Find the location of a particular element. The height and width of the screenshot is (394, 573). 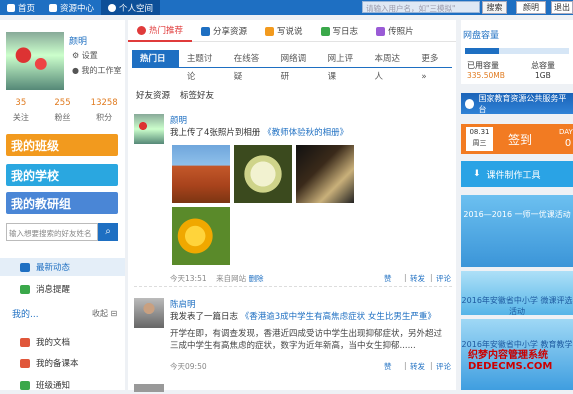

feed-sep: | is located at coordinates (405, 365).